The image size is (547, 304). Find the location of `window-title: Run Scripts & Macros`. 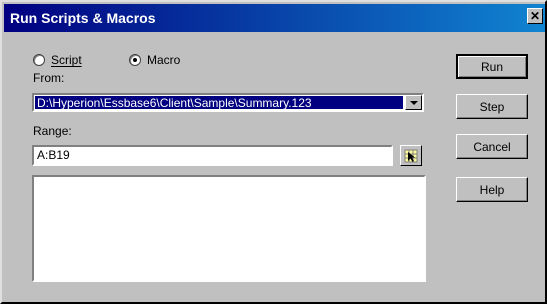

window-title: Run Scripts & Macros is located at coordinates (83, 18).